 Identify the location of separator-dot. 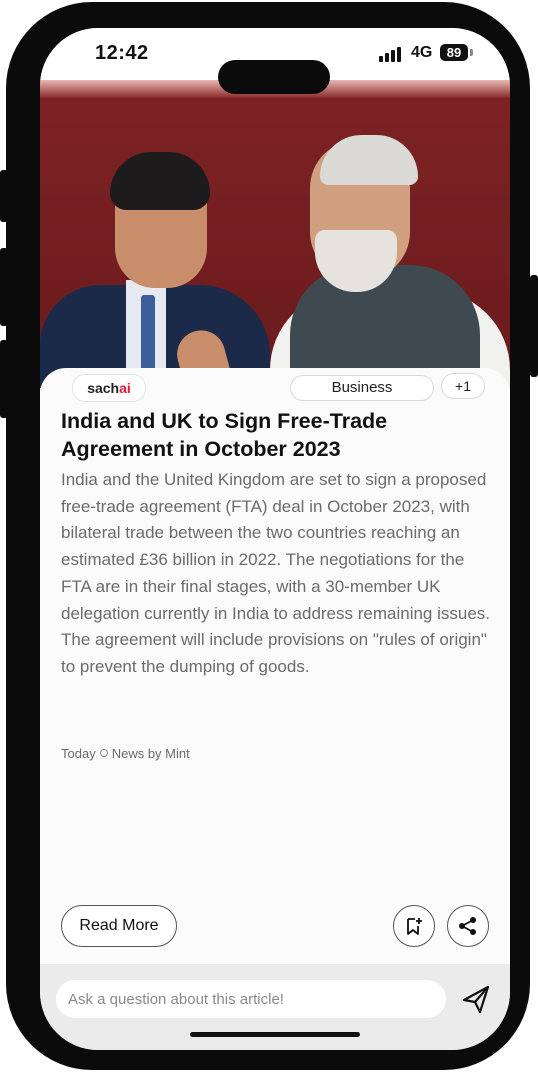
(103, 753).